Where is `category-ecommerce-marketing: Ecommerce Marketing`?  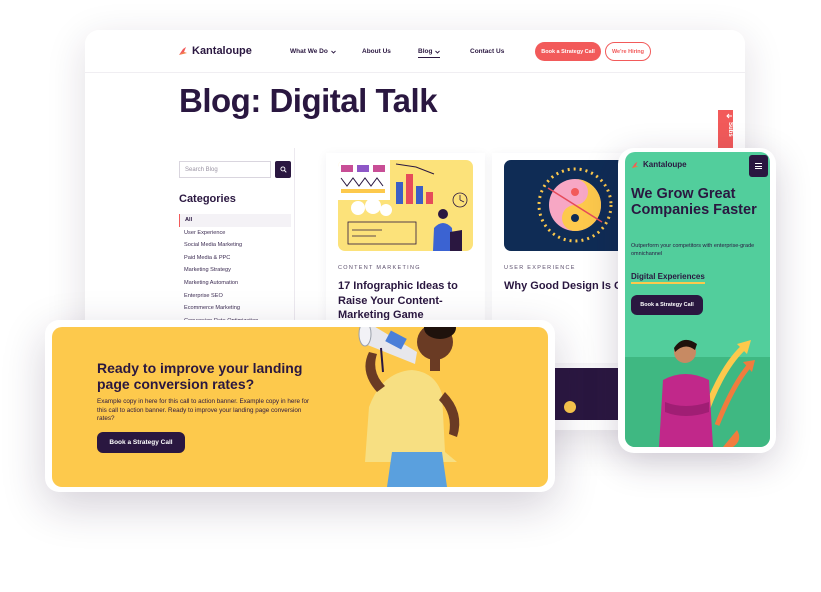
category-ecommerce-marketing: Ecommerce Marketing is located at coordinates (235, 308).